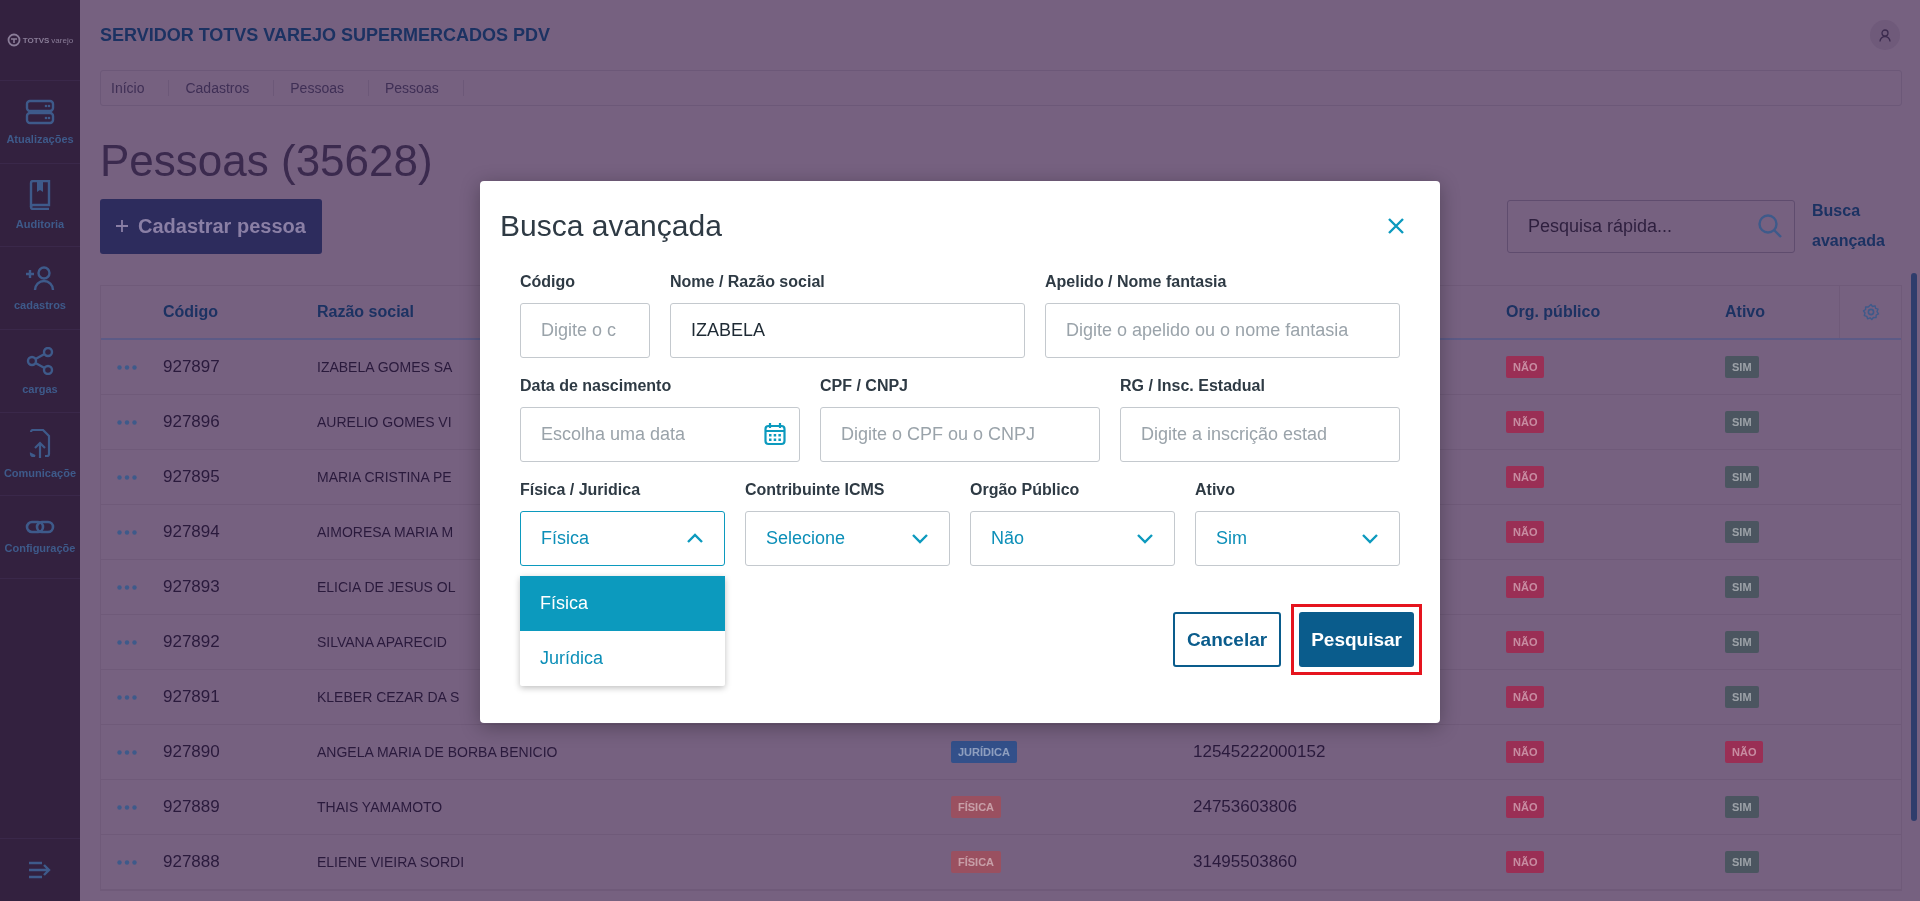 Image resolution: width=1920 pixels, height=901 pixels. I want to click on book-icon, so click(40, 195).